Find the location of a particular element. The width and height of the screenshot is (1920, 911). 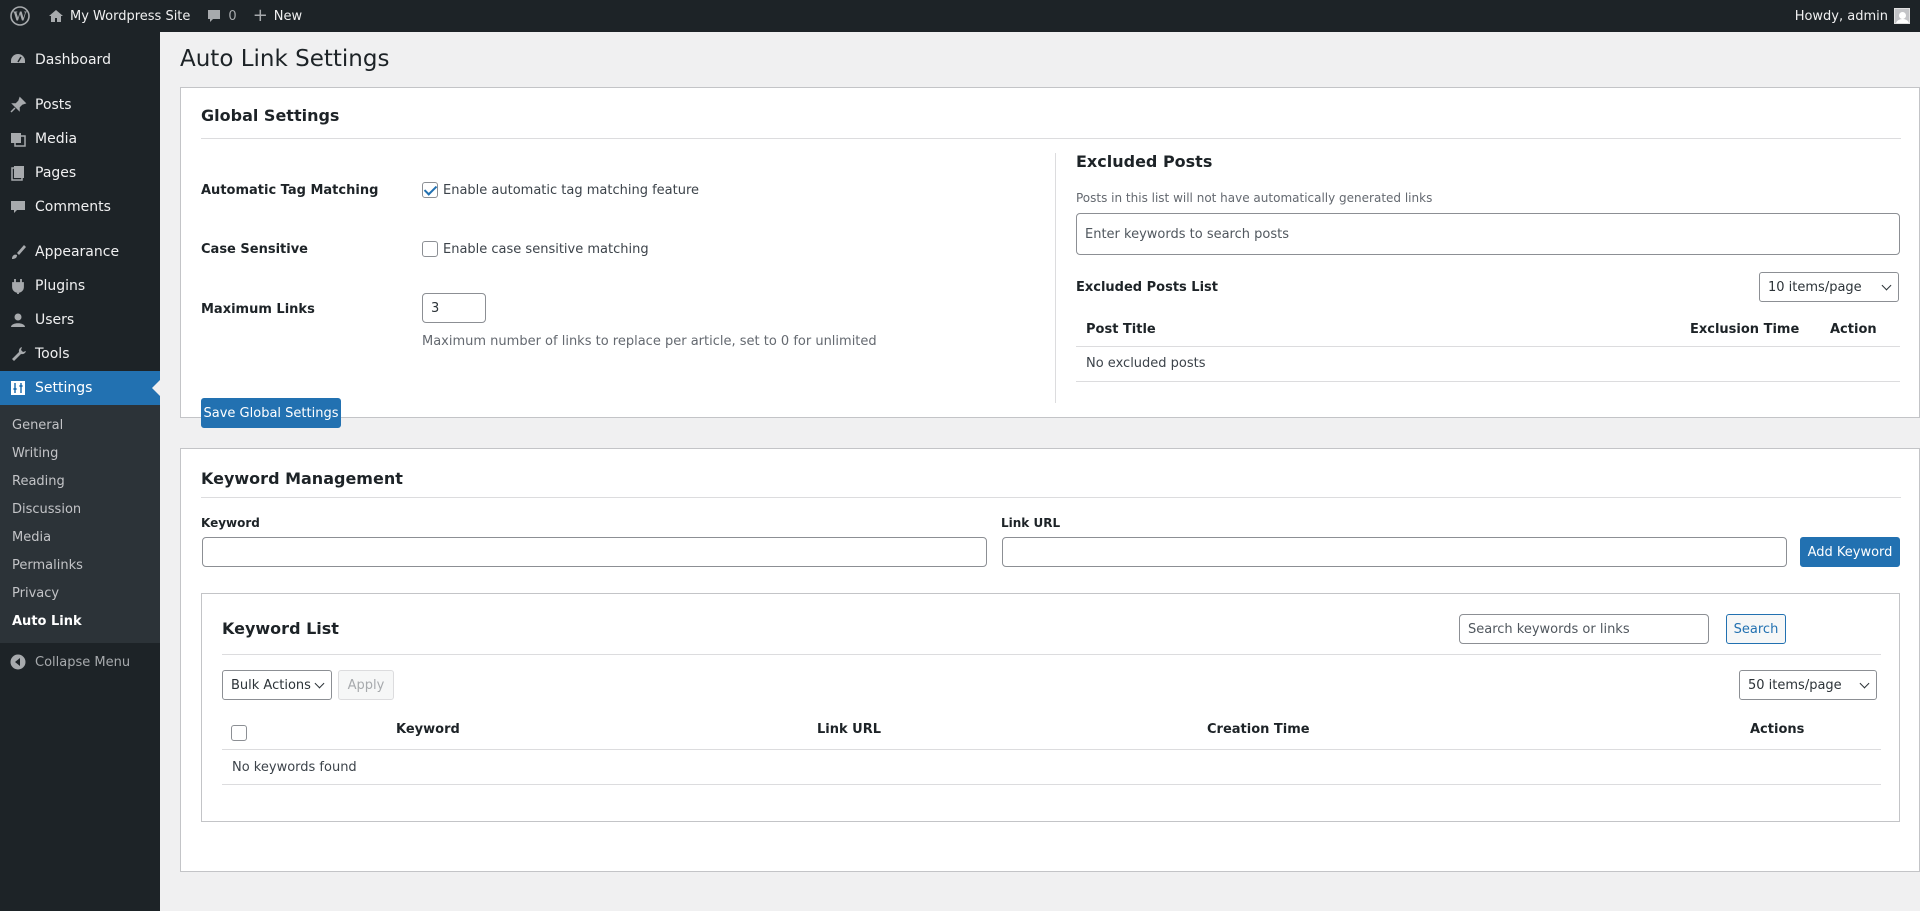

excluded-posts-list-title: Excluded Posts List is located at coordinates (1147, 287).